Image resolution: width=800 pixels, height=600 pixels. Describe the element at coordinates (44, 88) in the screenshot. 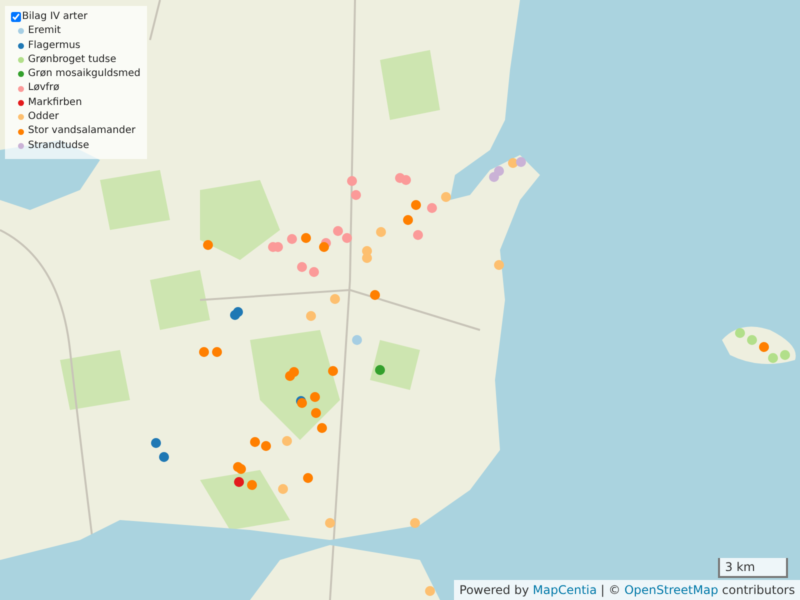

I see `legend-label: Løvfrø` at that location.